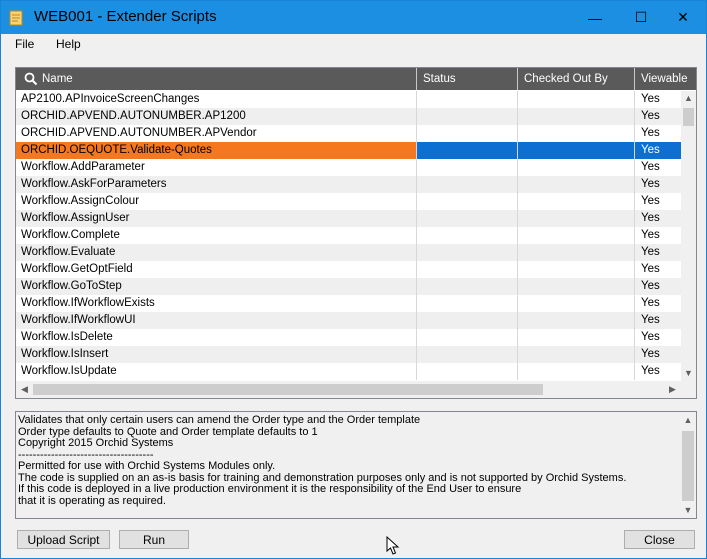 Image resolution: width=707 pixels, height=559 pixels. I want to click on table-row: AP2100.APInvoiceScreenChanges Yes, so click(348, 99).